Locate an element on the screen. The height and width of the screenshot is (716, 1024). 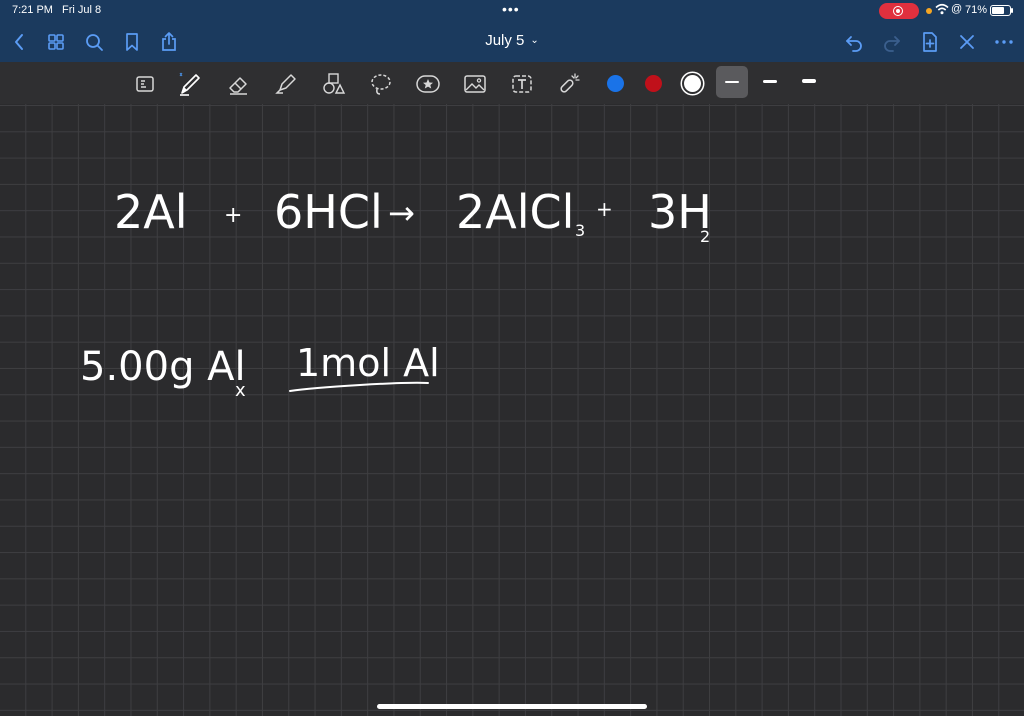
multitasking-dots: ••• is located at coordinates (511, 9).